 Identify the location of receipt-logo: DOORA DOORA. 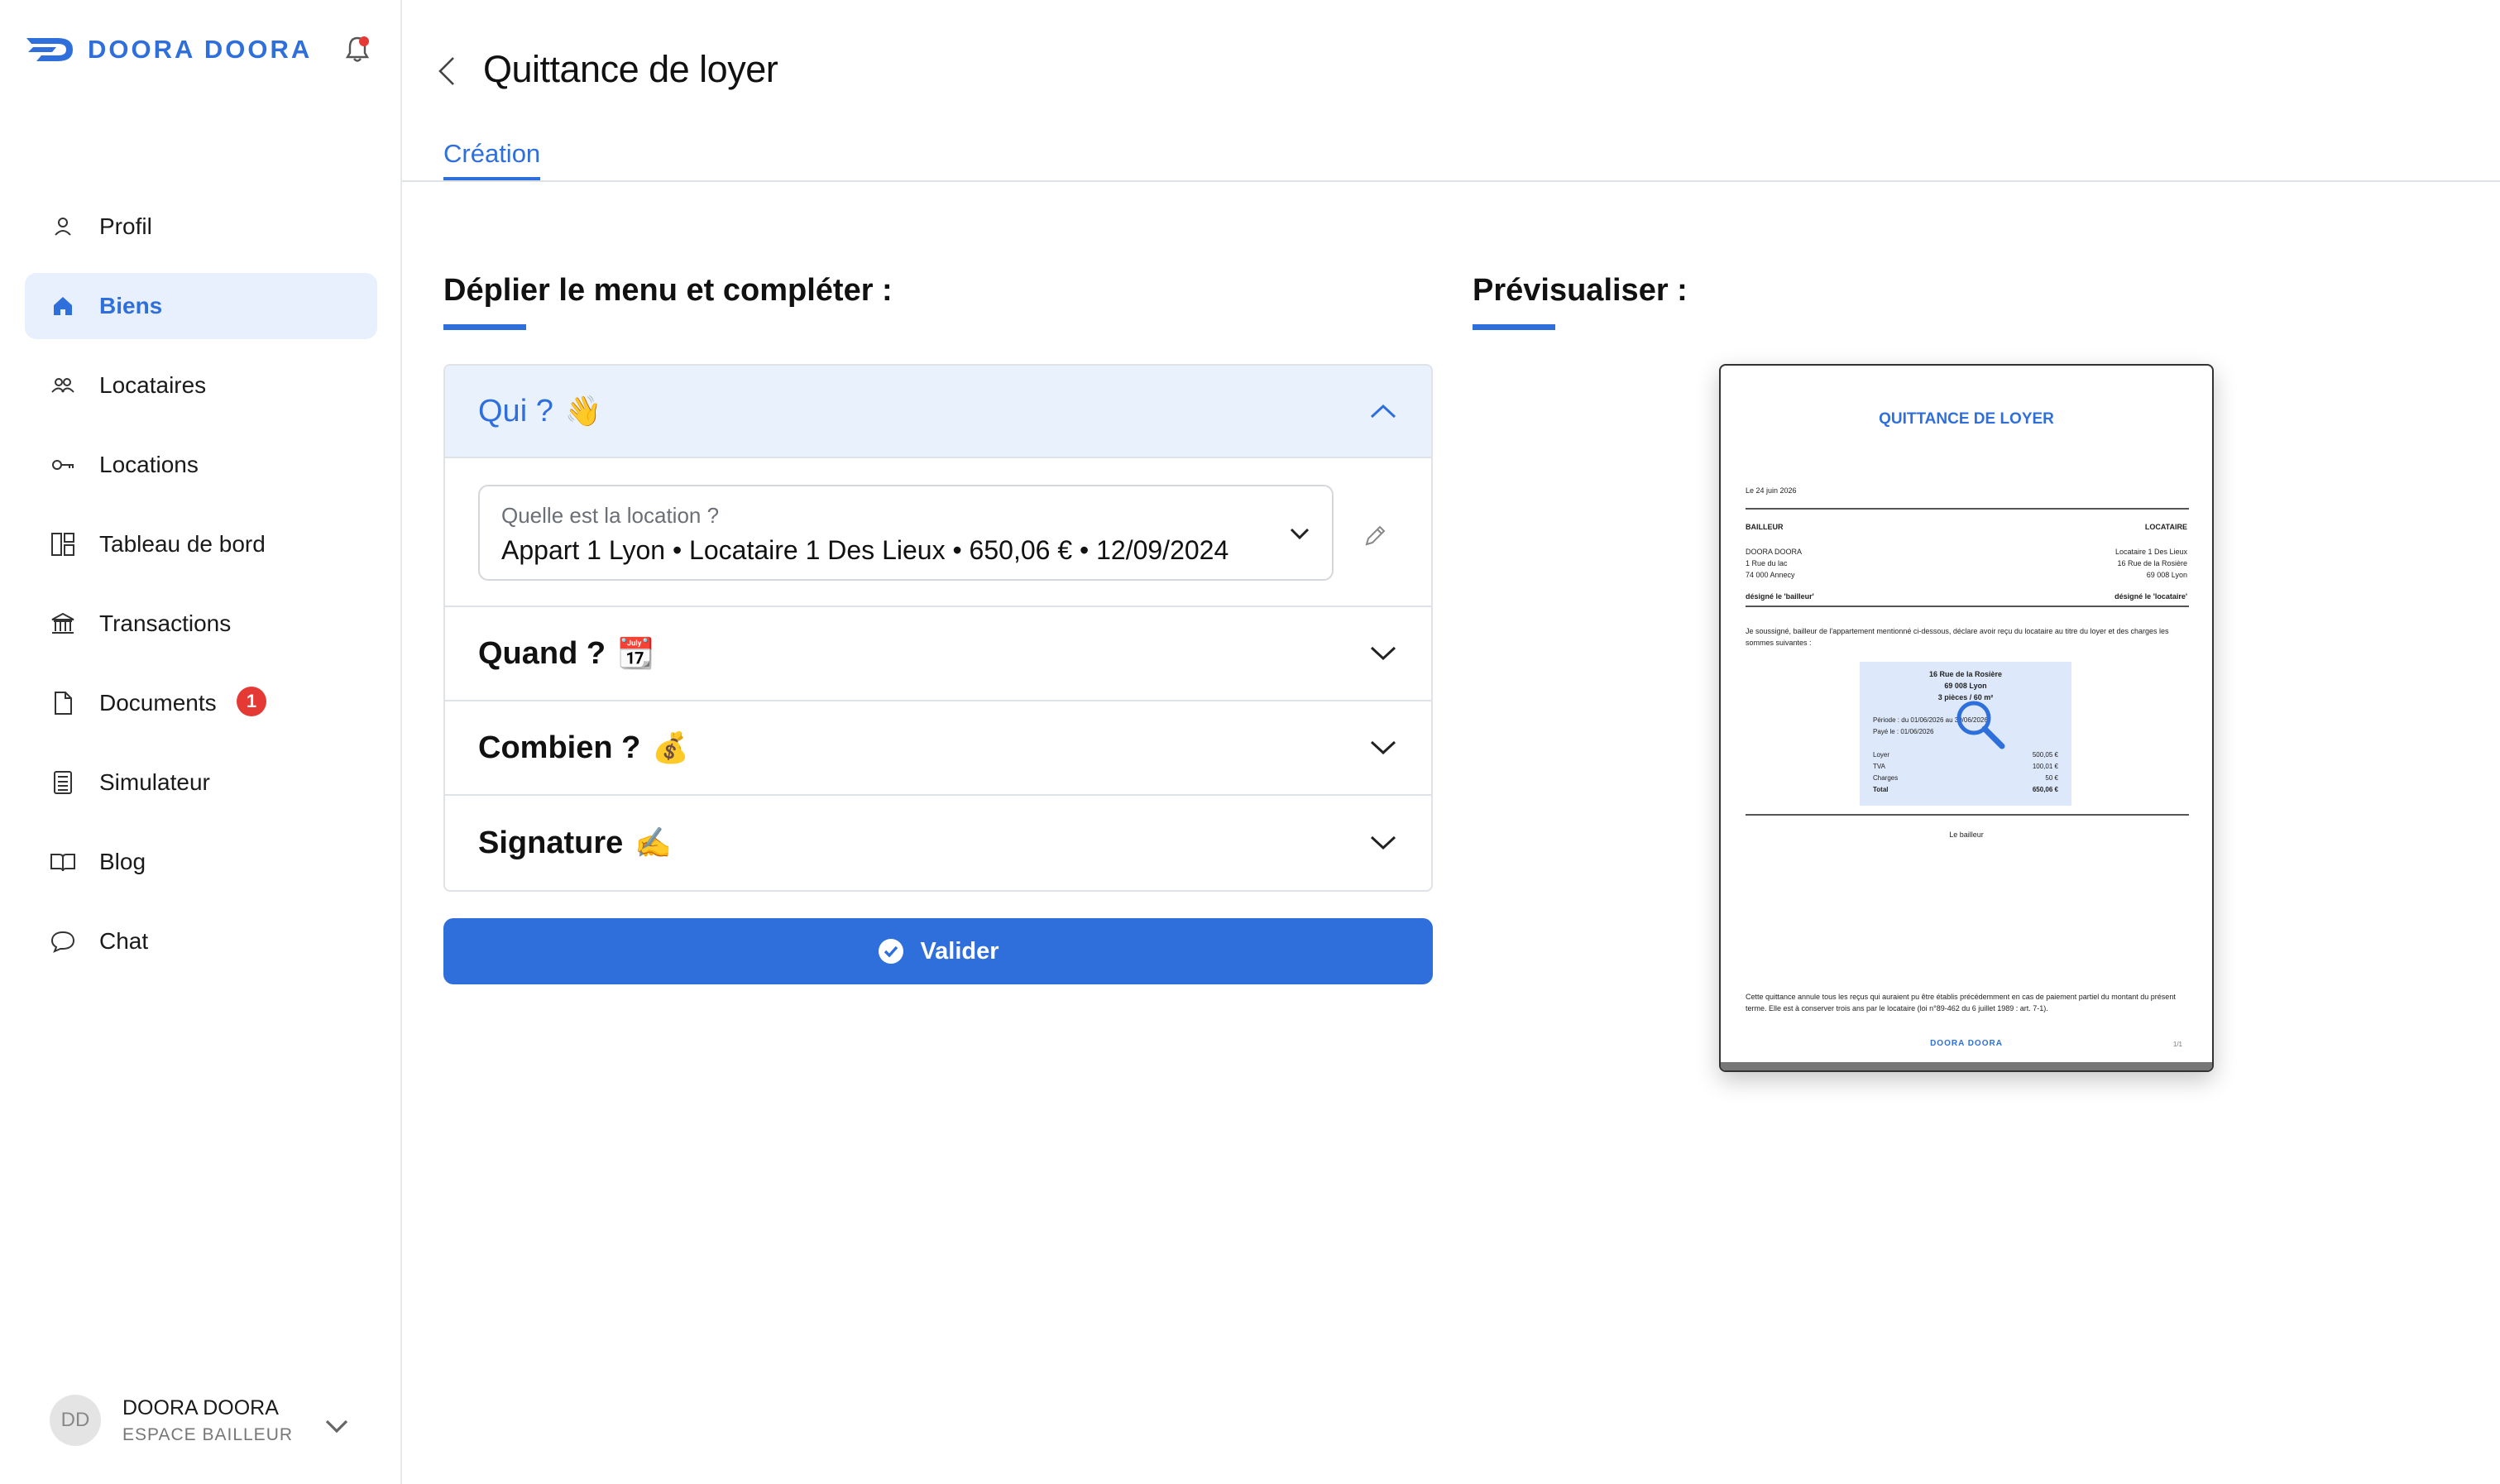
(1966, 1043).